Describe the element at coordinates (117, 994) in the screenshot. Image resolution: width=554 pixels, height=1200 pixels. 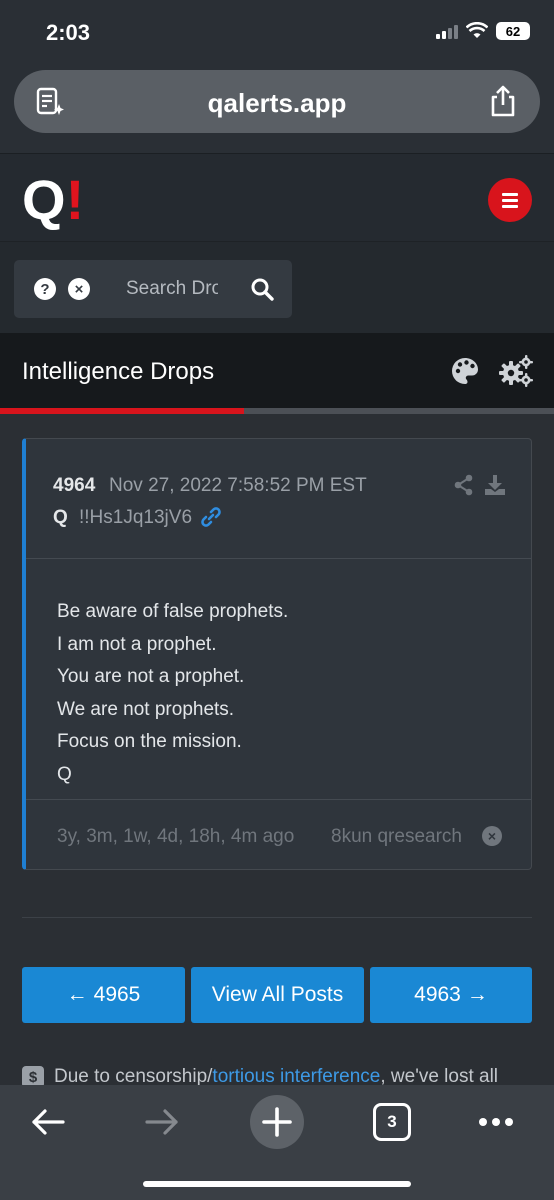
I see `previous-post-label: 4965` at that location.